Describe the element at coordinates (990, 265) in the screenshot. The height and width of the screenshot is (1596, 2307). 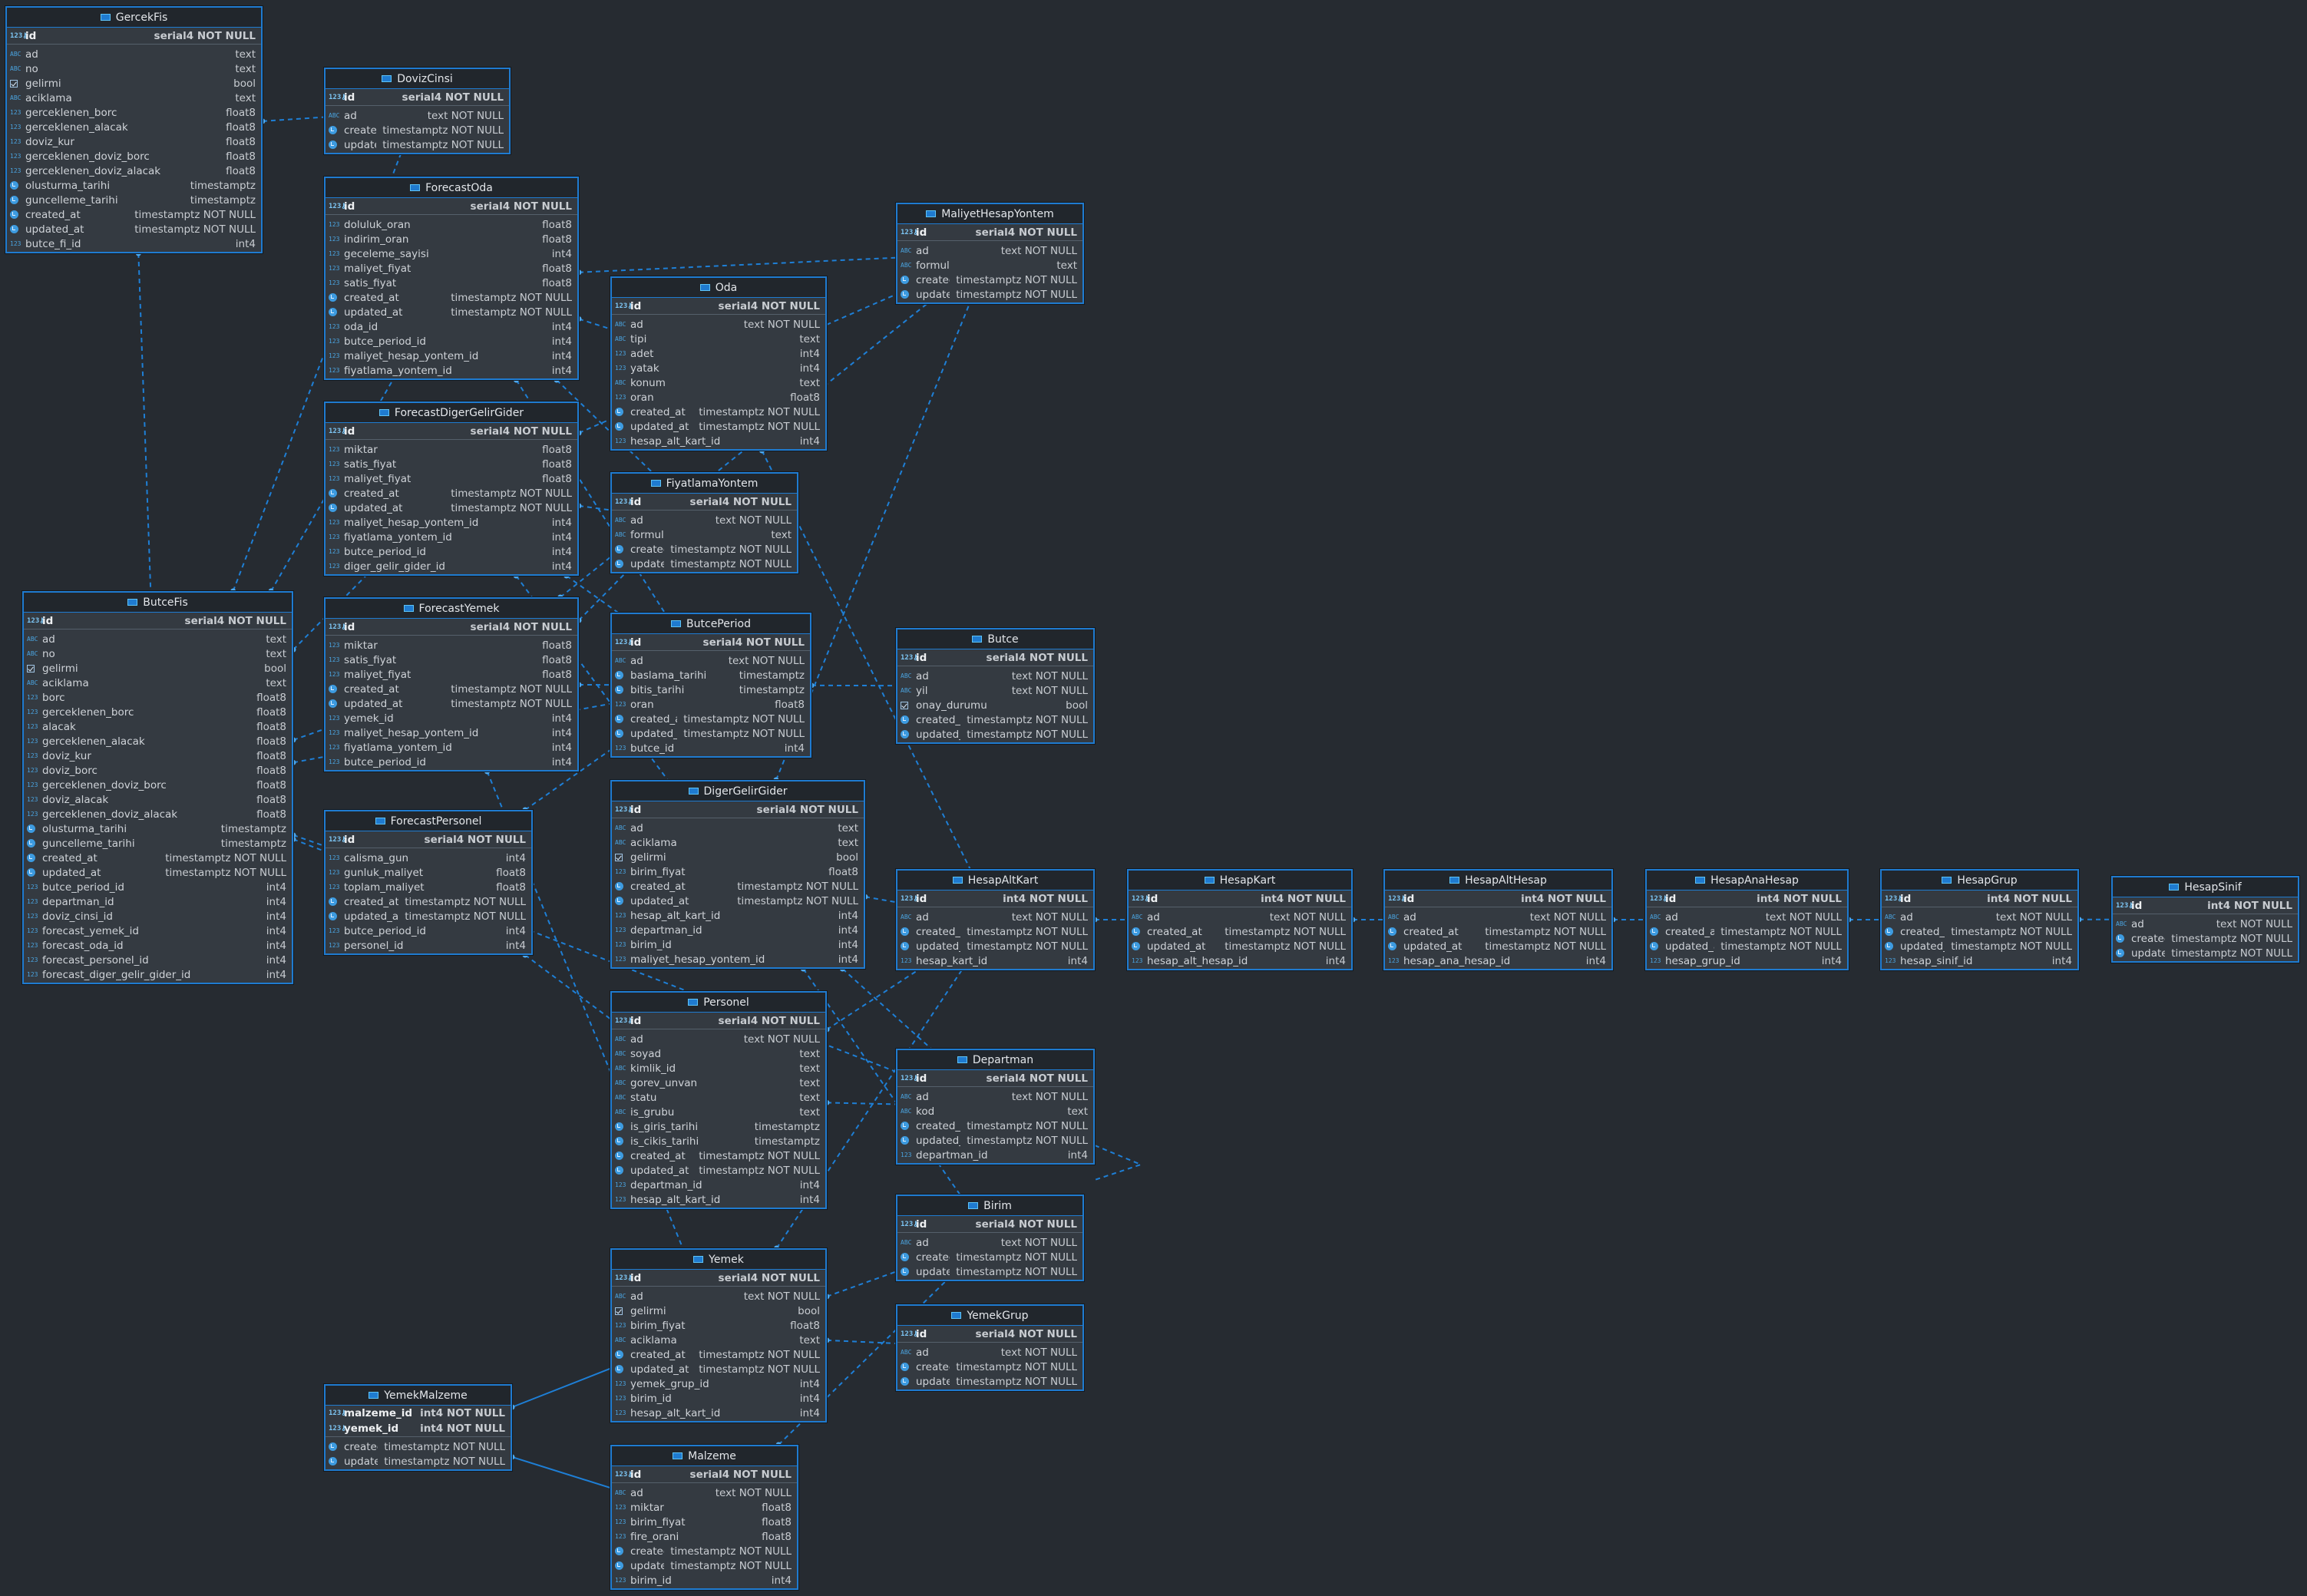
I see `column-row: ABC formul text` at that location.